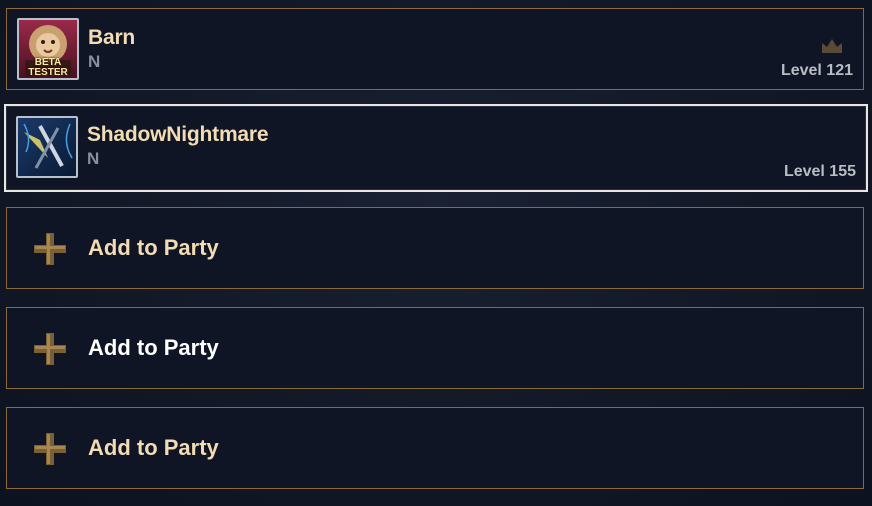 The width and height of the screenshot is (872, 506). What do you see at coordinates (48, 67) in the screenshot?
I see `beta-tester-badge: BETA TESTER` at bounding box center [48, 67].